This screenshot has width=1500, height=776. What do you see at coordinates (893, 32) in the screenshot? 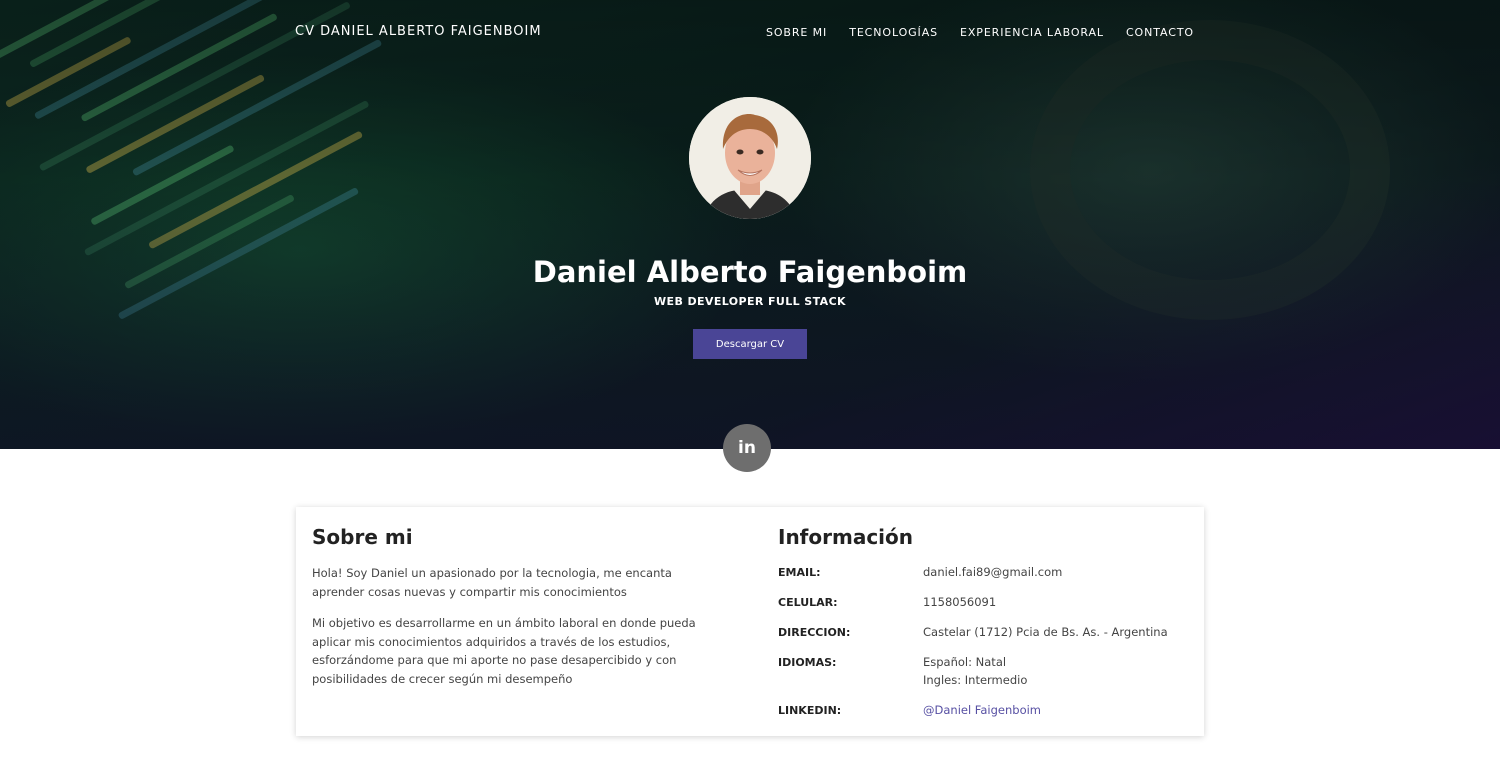
I see `nav-link-tecnologias: TECNOLOGÍAS` at bounding box center [893, 32].